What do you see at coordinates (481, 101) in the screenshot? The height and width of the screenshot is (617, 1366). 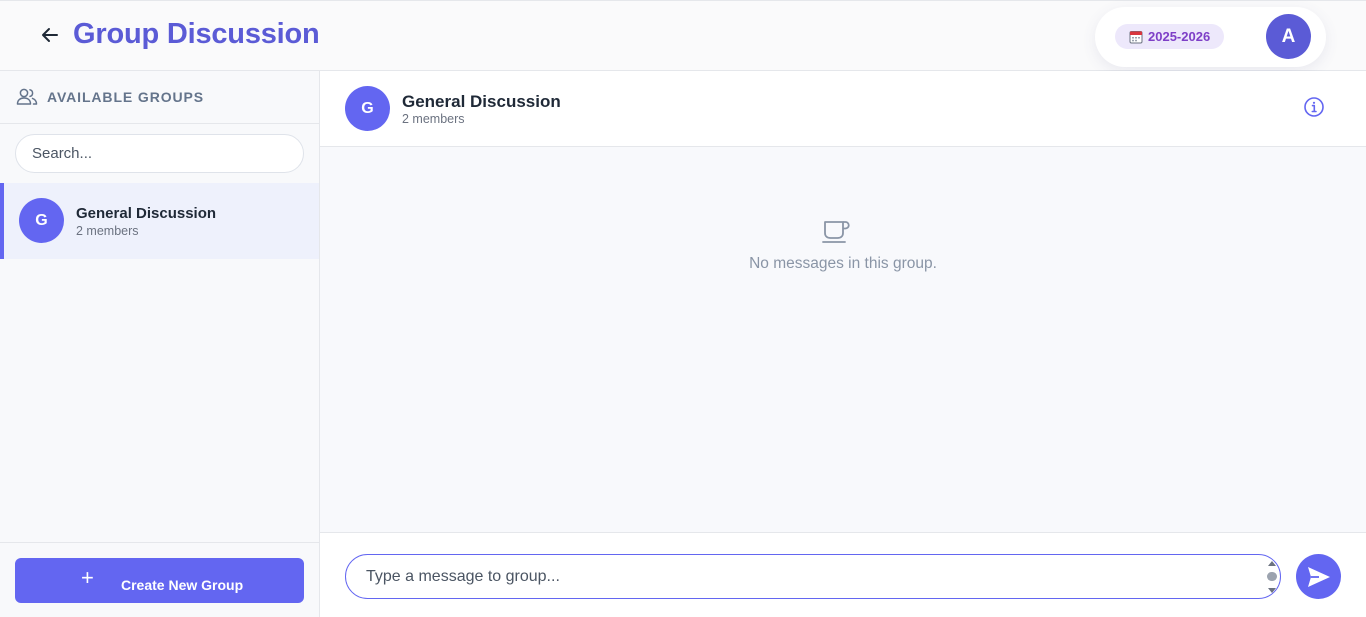 I see `chat-group-name: General Discussion` at bounding box center [481, 101].